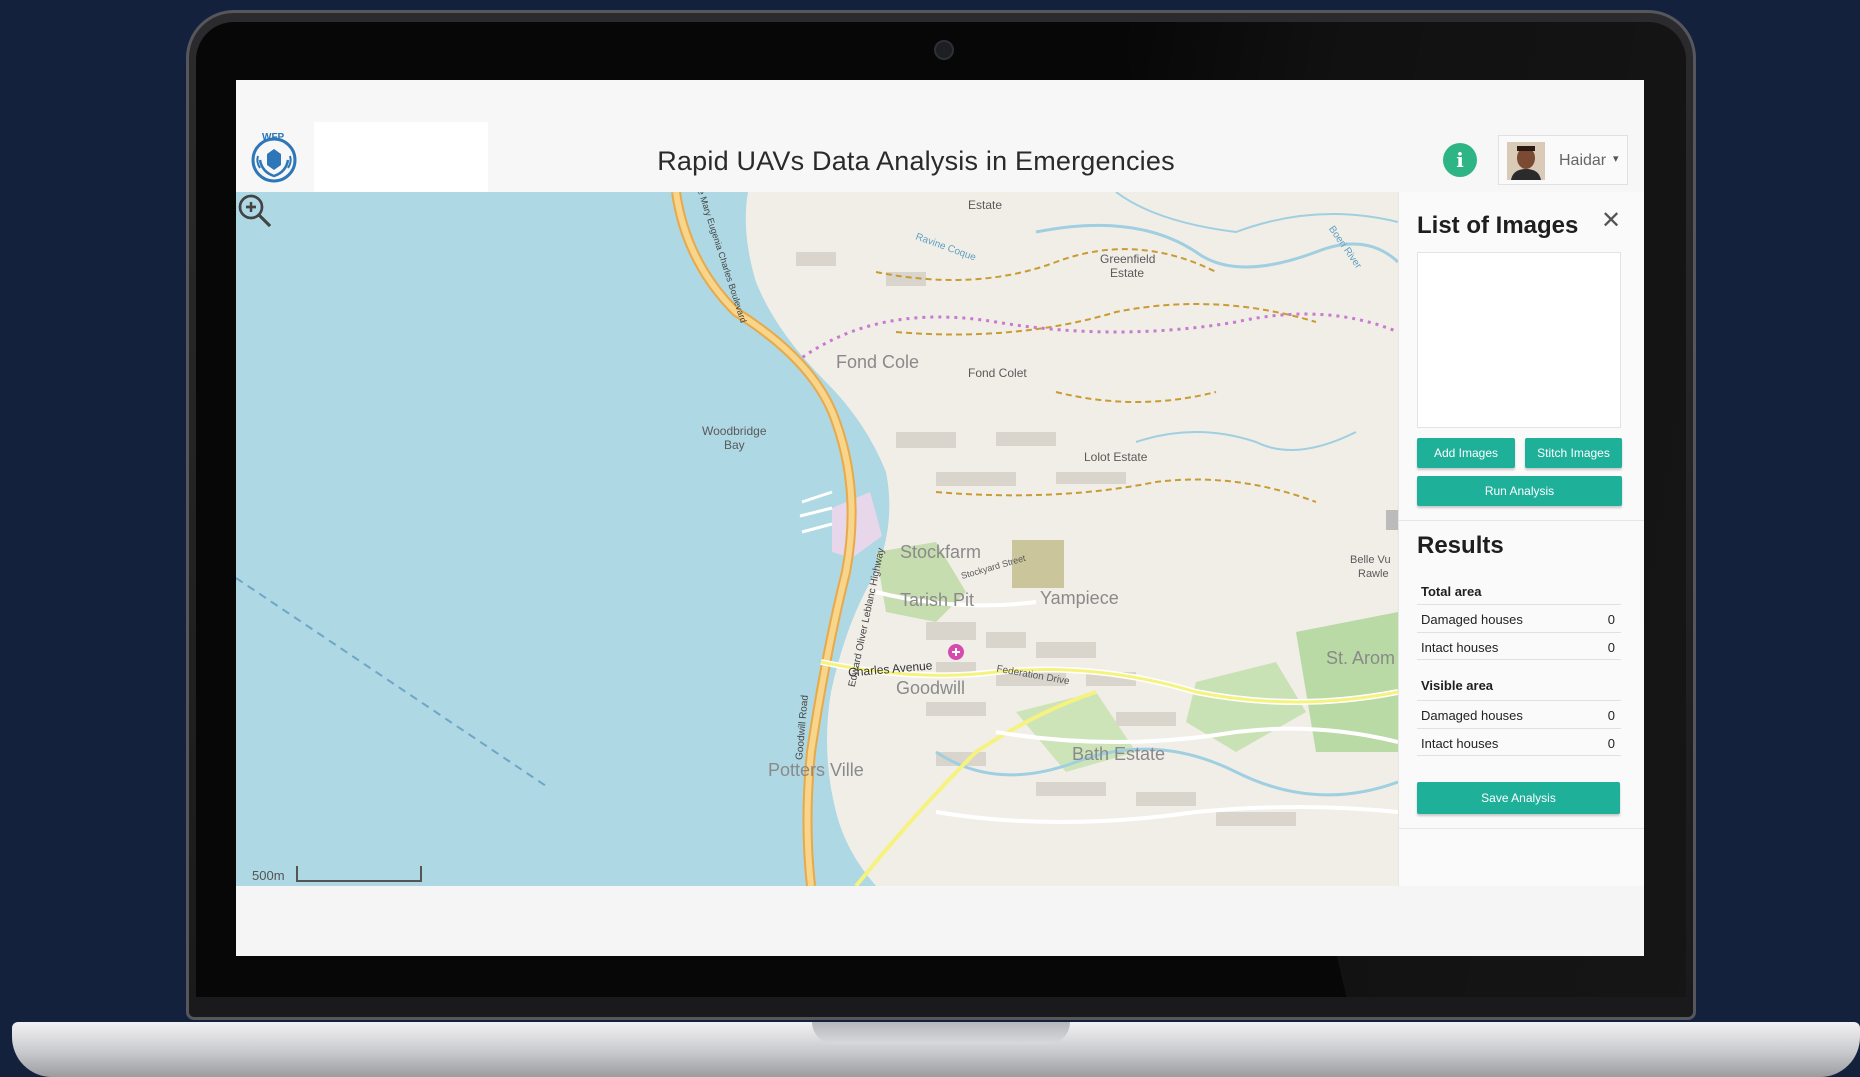 The height and width of the screenshot is (1077, 1860). Describe the element at coordinates (1526, 161) in the screenshot. I see `avatar` at that location.